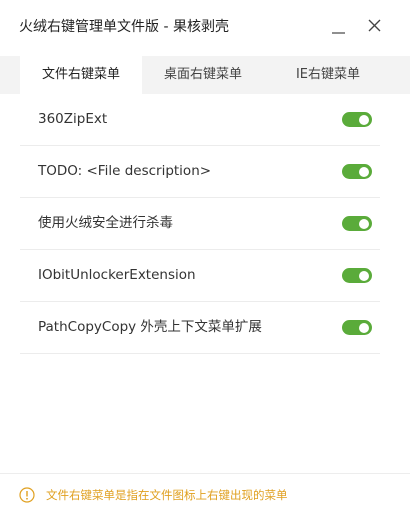 The image size is (410, 515). What do you see at coordinates (124, 27) in the screenshot?
I see `window-title: 火绒右键管理单文件版 - 果核剥壳` at bounding box center [124, 27].